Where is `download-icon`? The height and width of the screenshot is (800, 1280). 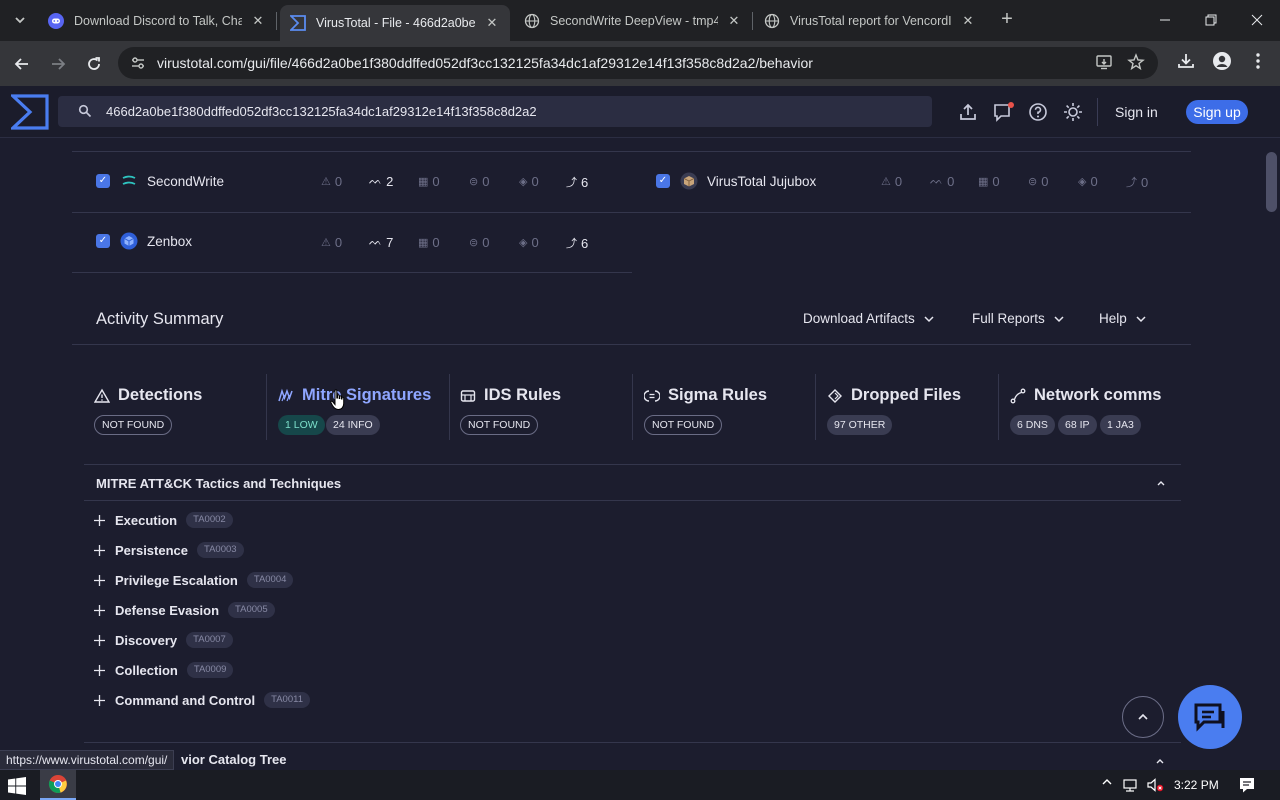
download-icon is located at coordinates (1186, 63).